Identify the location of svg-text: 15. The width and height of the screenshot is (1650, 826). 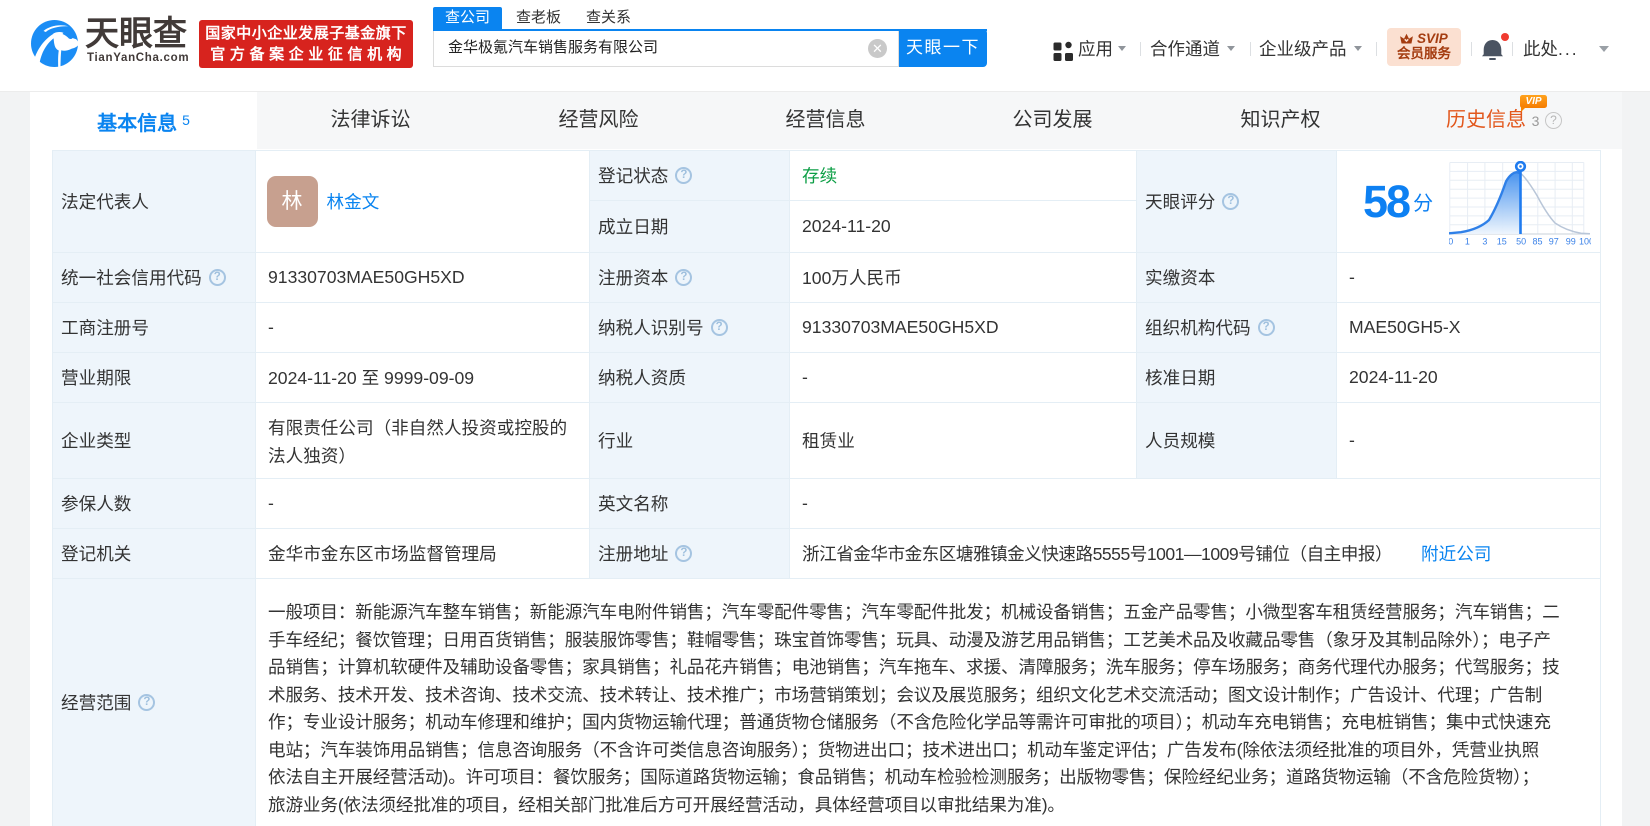
(1502, 242).